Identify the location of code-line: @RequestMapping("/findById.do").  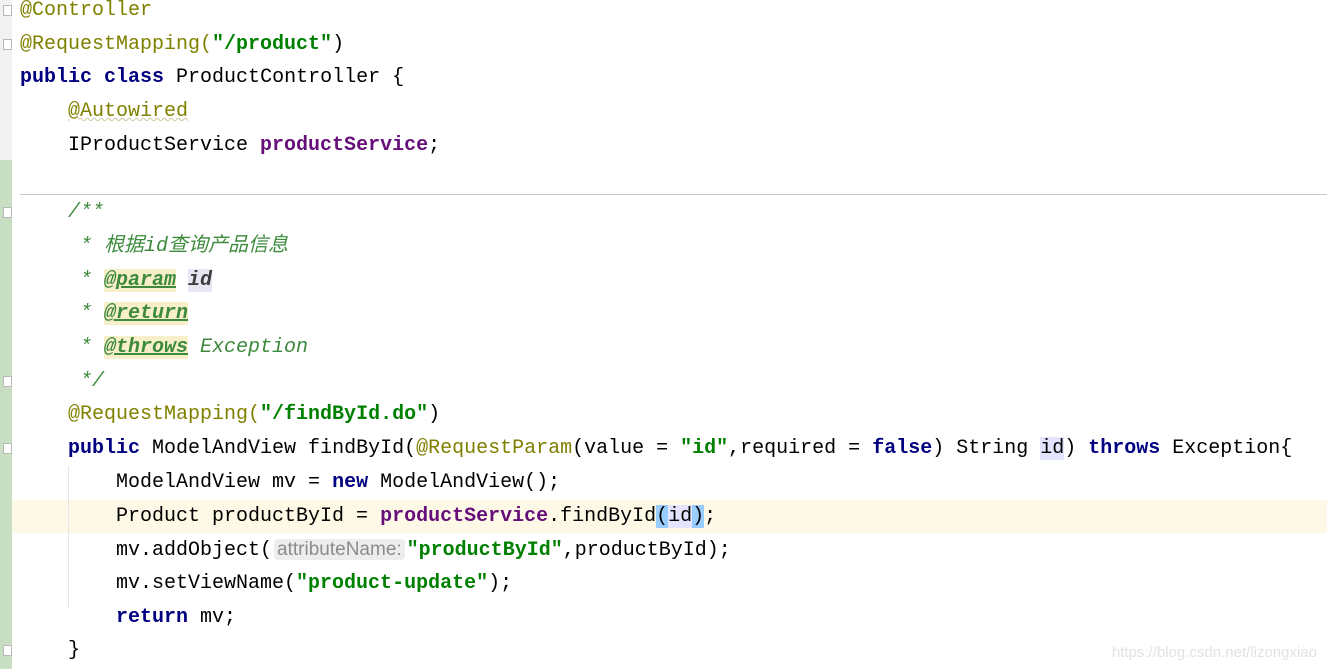
(230, 415).